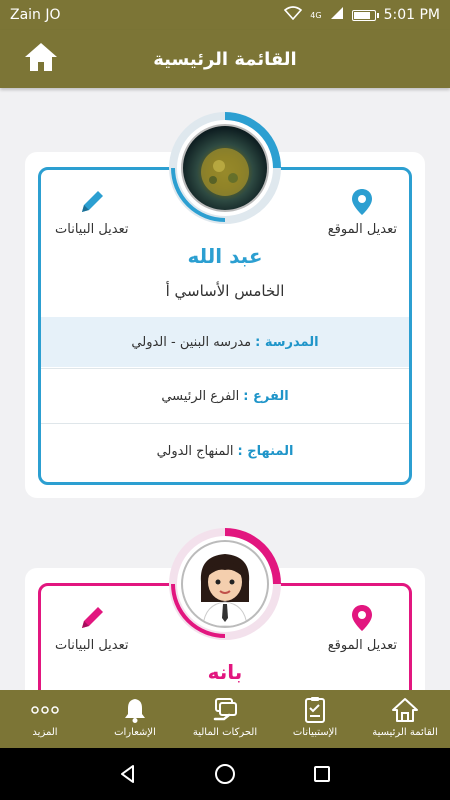 This screenshot has height=800, width=450. I want to click on home-button, so click(41, 57).